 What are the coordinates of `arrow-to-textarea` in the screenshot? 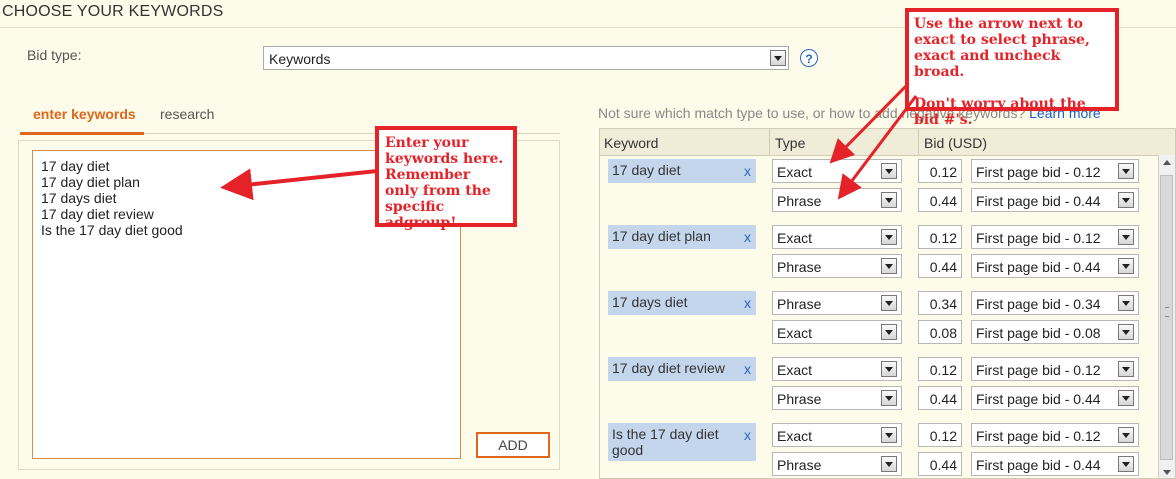 It's located at (299, 184).